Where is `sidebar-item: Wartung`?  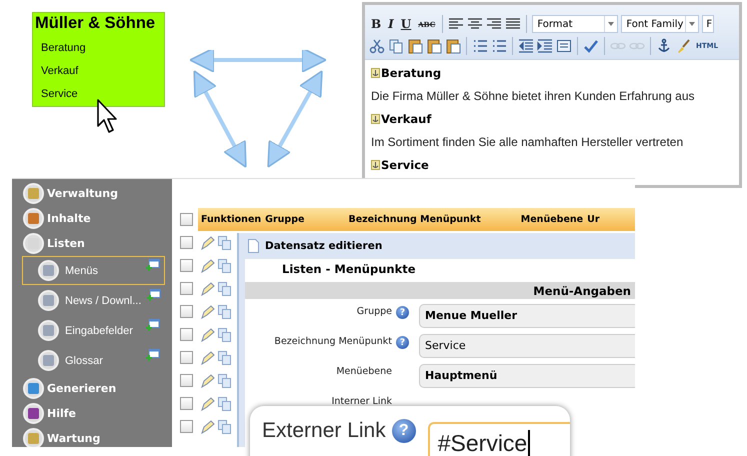
sidebar-item: Wartung is located at coordinates (92, 436).